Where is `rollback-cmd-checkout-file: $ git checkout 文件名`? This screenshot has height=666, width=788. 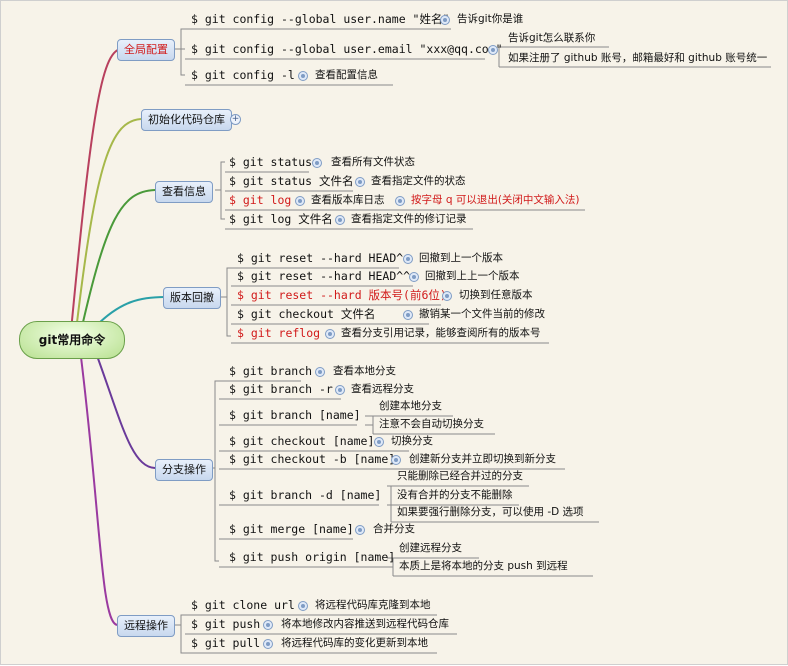
rollback-cmd-checkout-file: $ git checkout 文件名 is located at coordinates (306, 314).